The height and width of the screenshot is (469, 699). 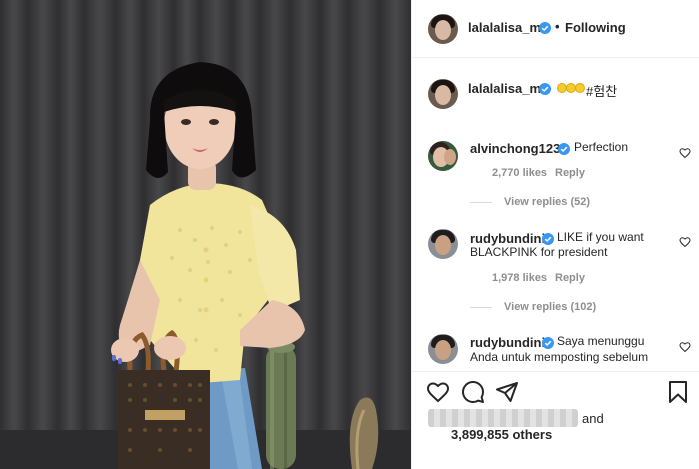 What do you see at coordinates (519, 173) in the screenshot?
I see `comment-likes: 2,770 likes` at bounding box center [519, 173].